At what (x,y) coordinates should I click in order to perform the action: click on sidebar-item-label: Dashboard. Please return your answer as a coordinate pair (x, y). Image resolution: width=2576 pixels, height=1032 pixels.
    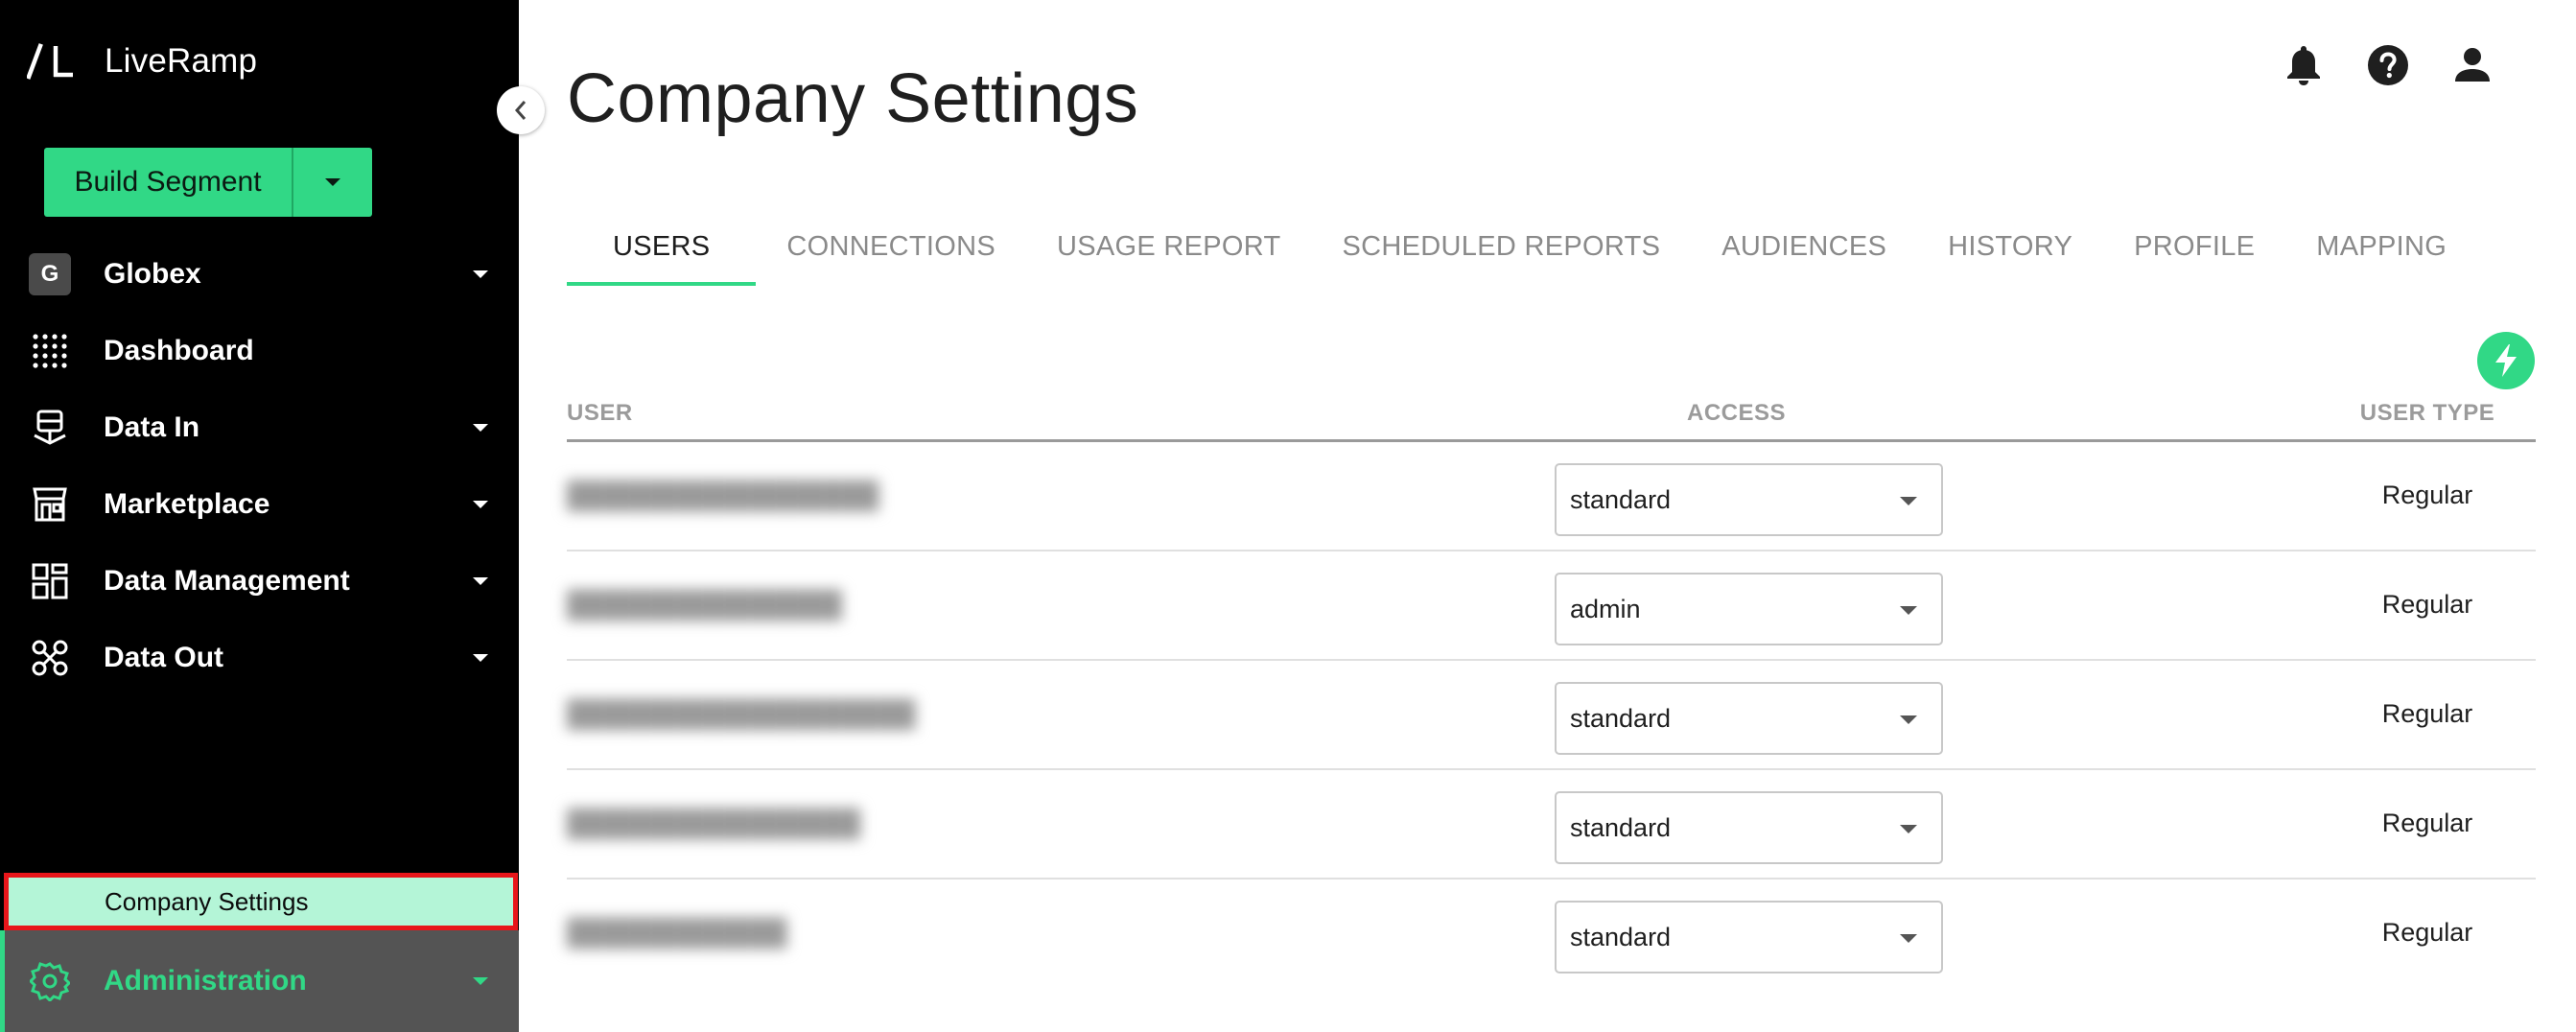
    Looking at the image, I should click on (179, 350).